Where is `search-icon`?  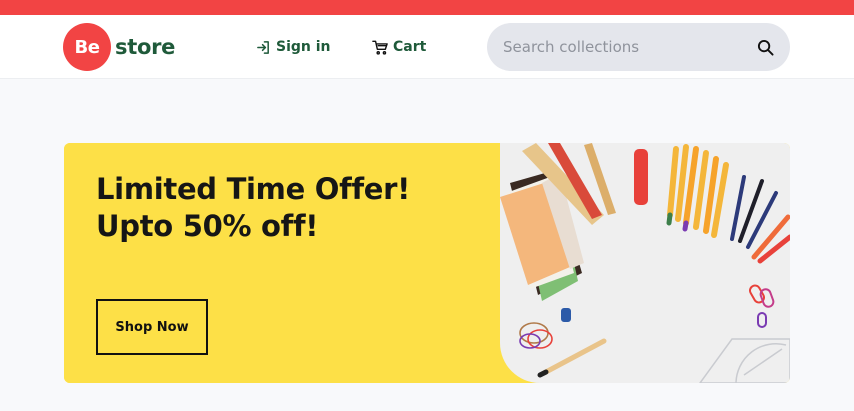 search-icon is located at coordinates (765, 47).